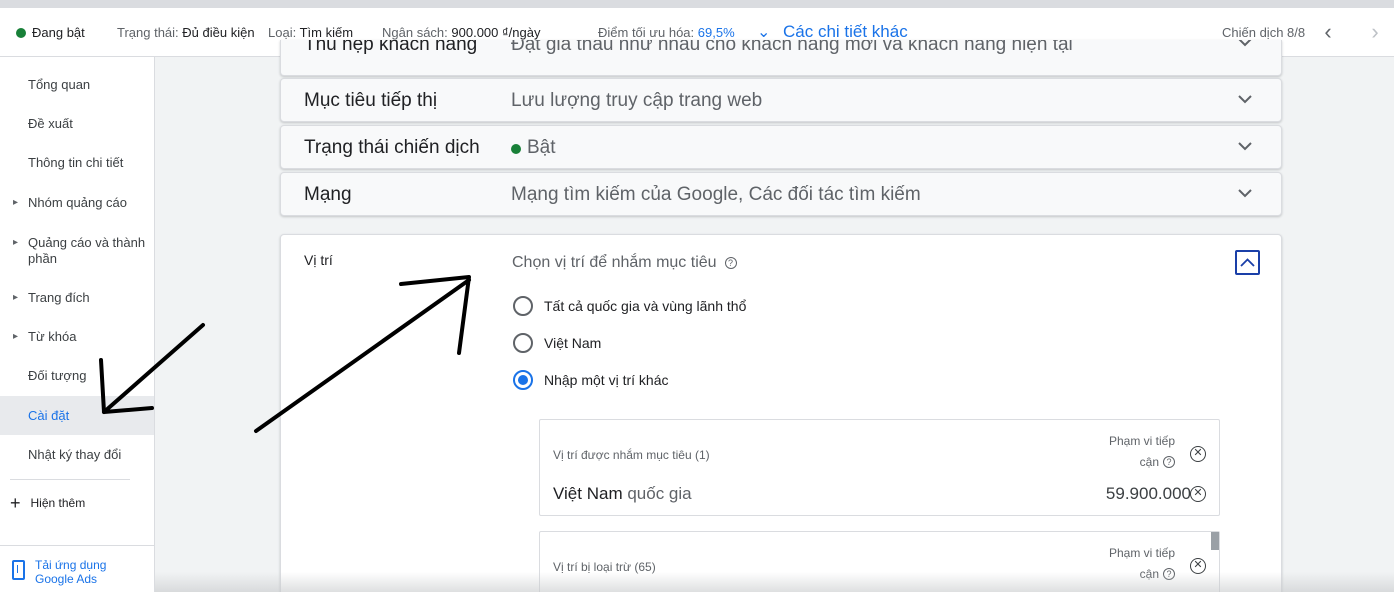 This screenshot has height=592, width=1394. I want to click on mobile-download-icon, so click(18, 570).